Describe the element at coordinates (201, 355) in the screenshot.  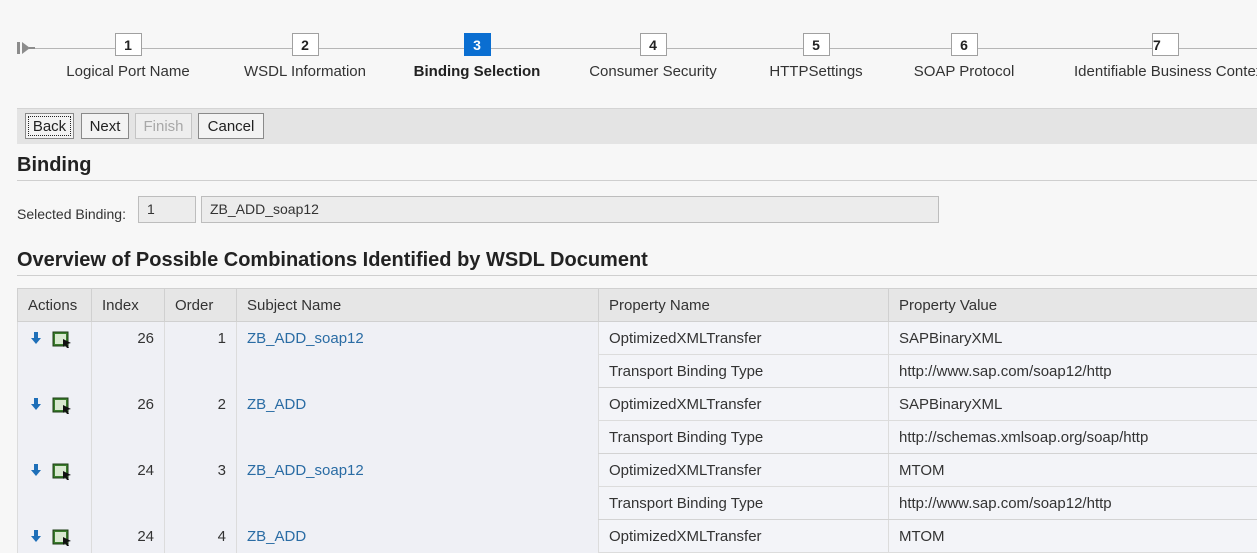
I see `order-cell: 1` at that location.